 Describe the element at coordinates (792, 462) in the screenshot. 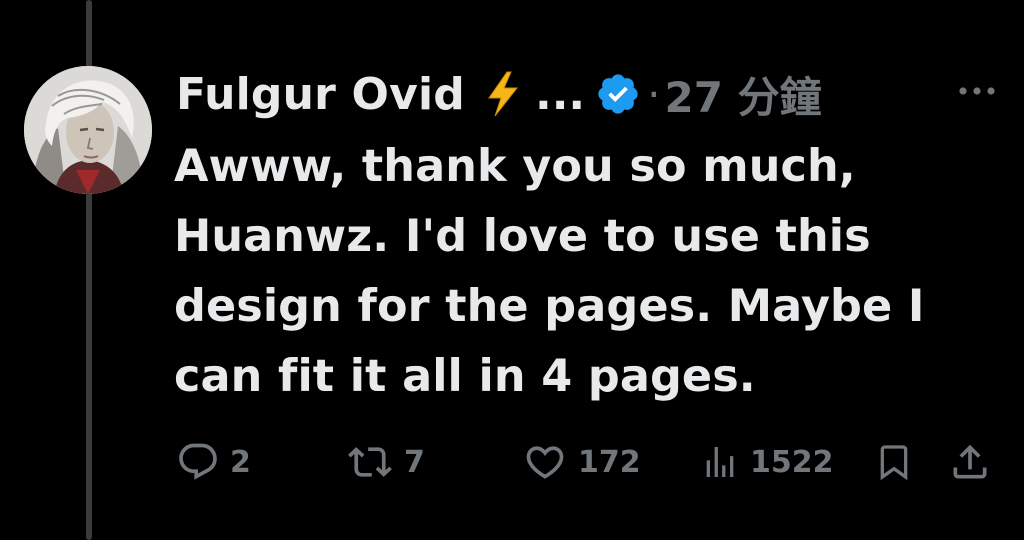

I see `views-count: 1522` at that location.